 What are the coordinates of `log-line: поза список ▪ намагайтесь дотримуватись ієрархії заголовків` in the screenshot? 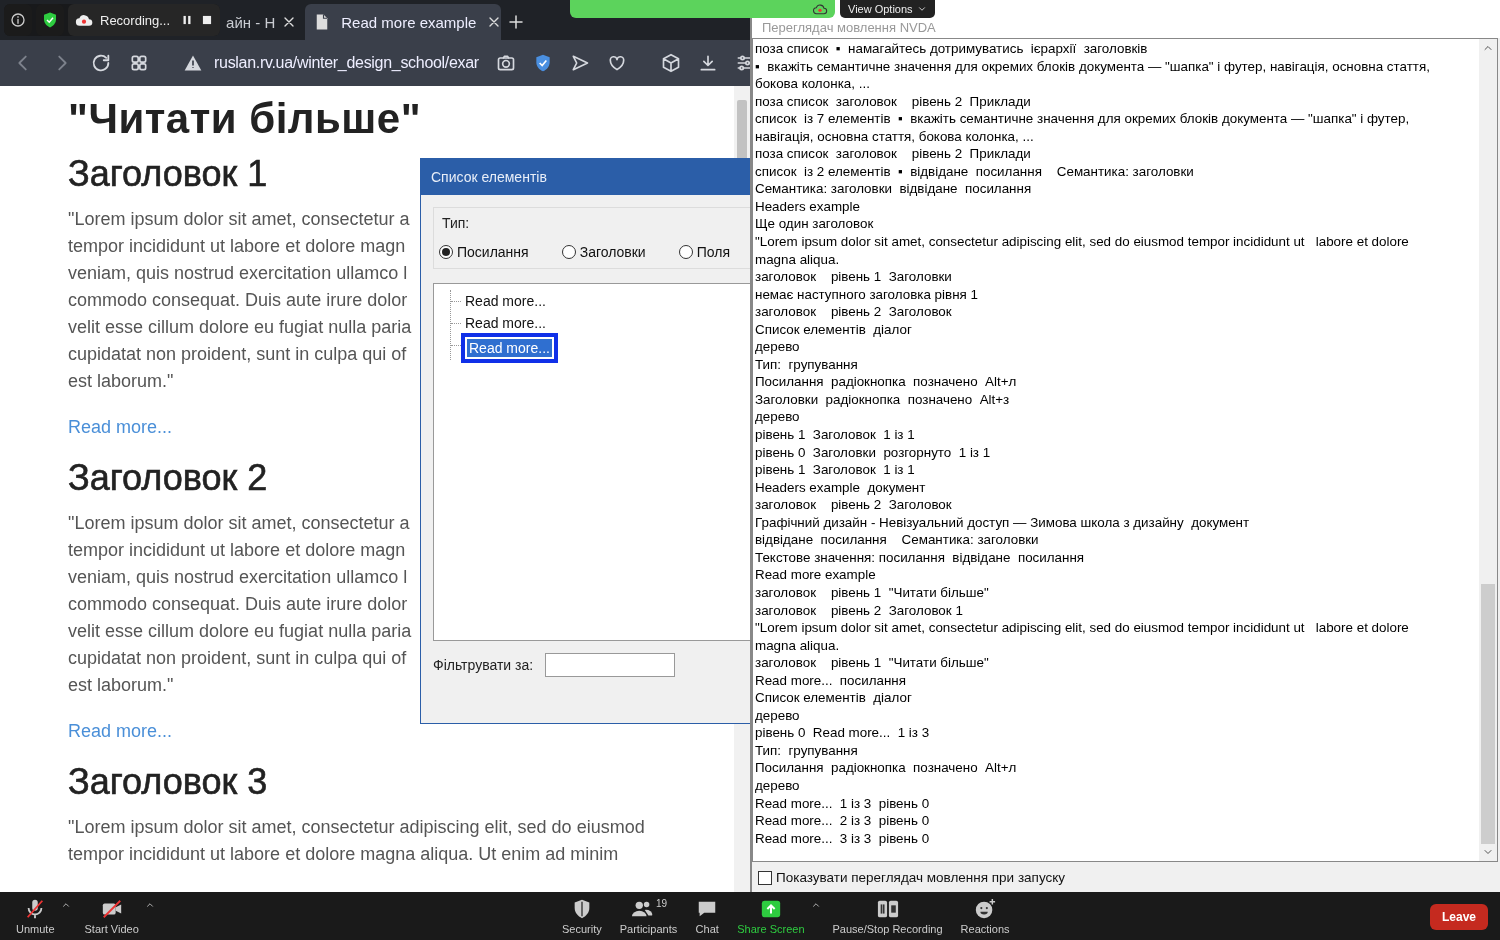 It's located at (951, 49).